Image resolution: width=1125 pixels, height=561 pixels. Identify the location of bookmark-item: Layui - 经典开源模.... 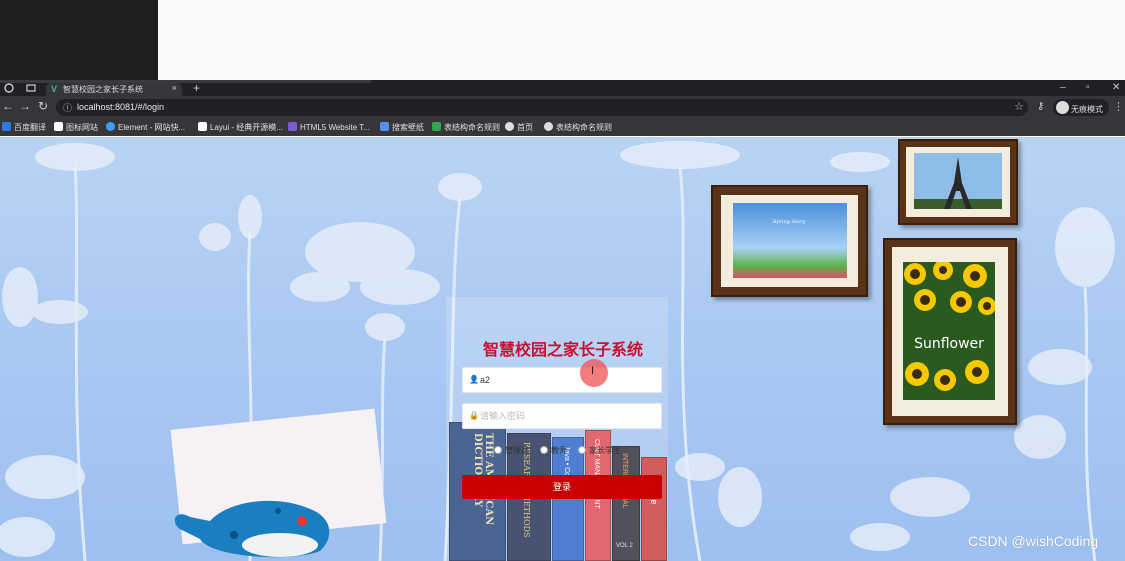
(240, 127).